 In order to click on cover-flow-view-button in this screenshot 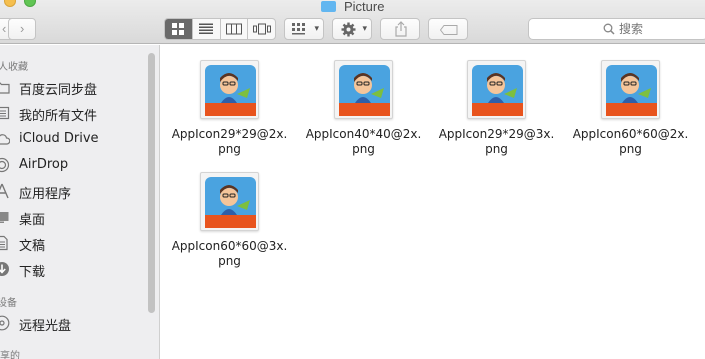, I will do `click(261, 29)`.